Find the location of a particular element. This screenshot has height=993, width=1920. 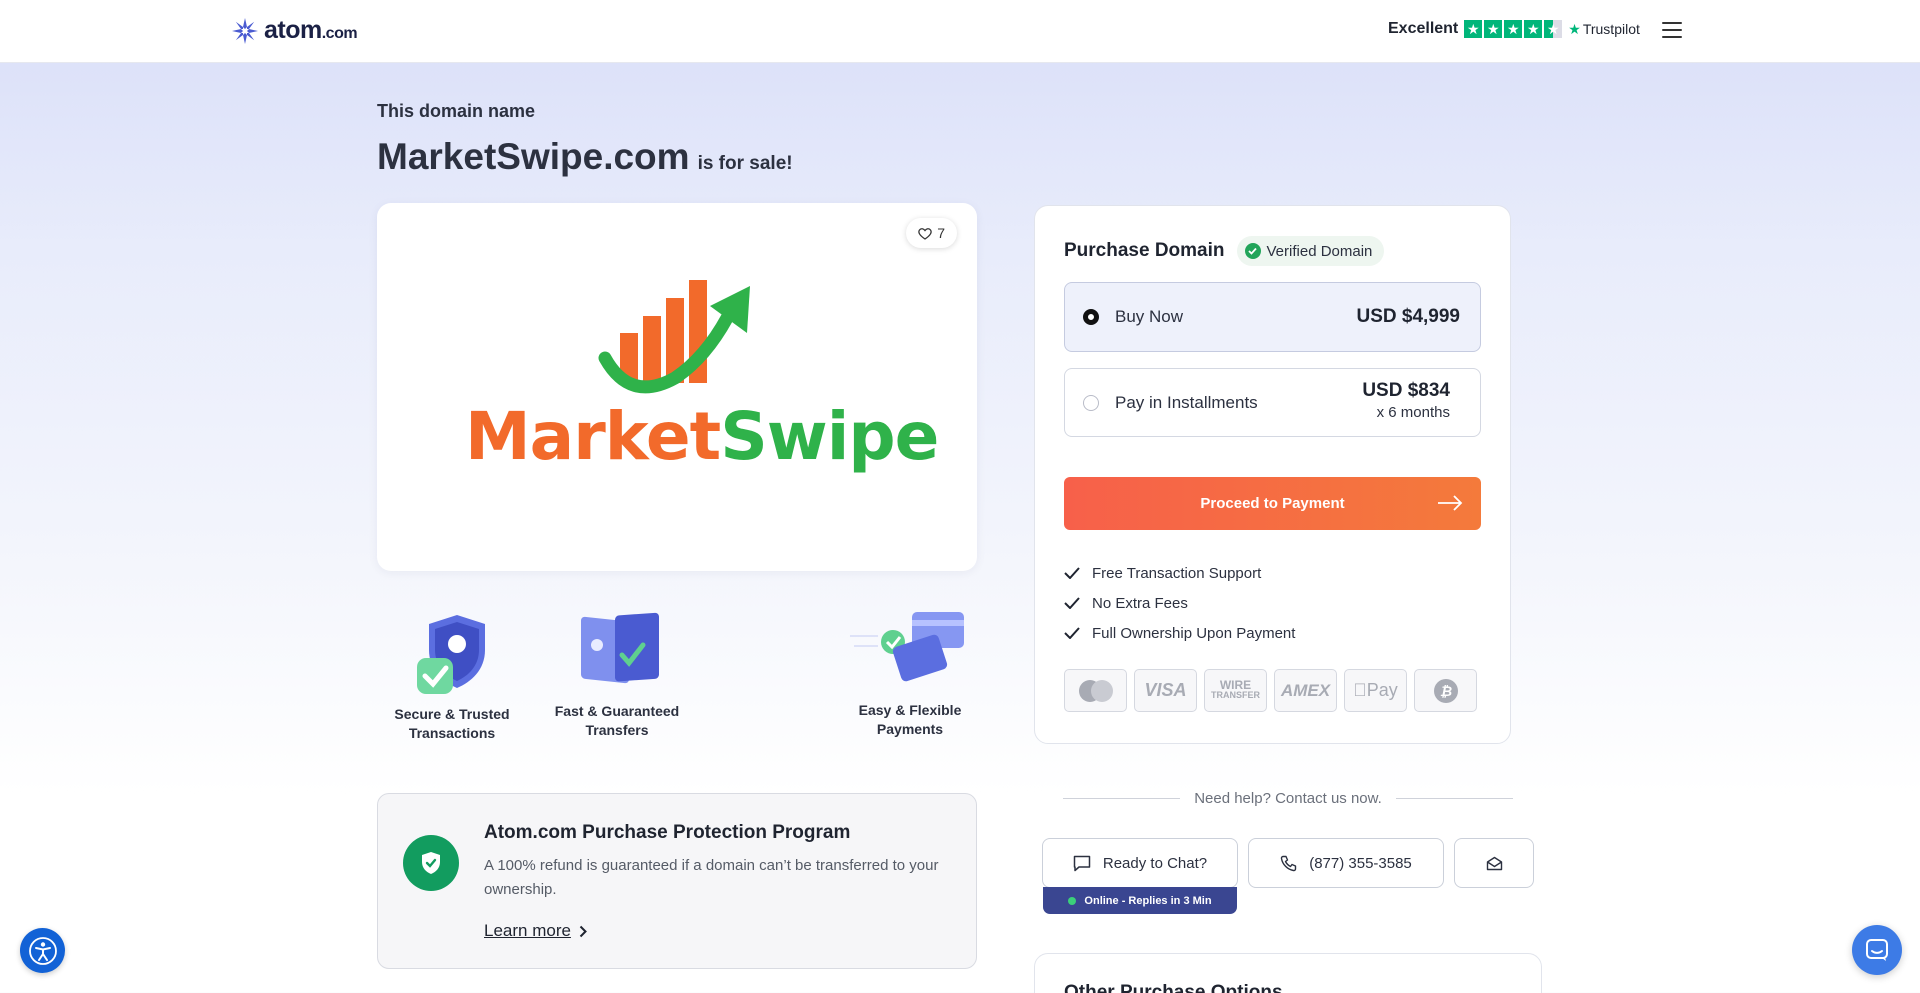

for-sale-text: is for sale! is located at coordinates (745, 163).